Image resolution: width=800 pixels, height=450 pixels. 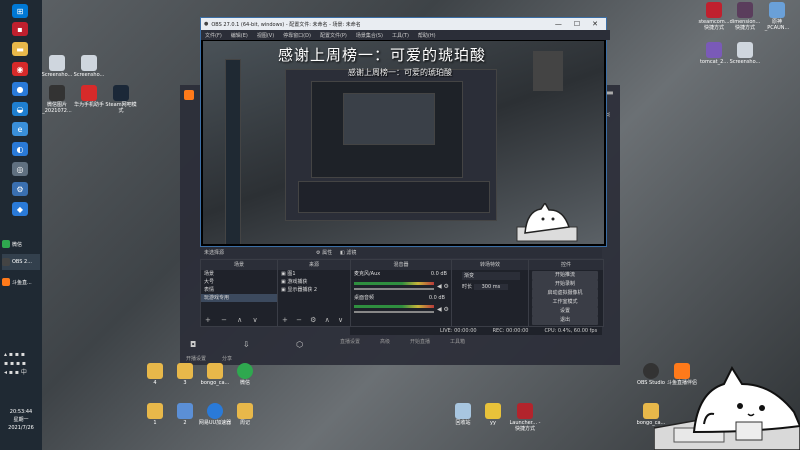 I want to click on clock-time: 20:53:44, so click(x=21, y=412).